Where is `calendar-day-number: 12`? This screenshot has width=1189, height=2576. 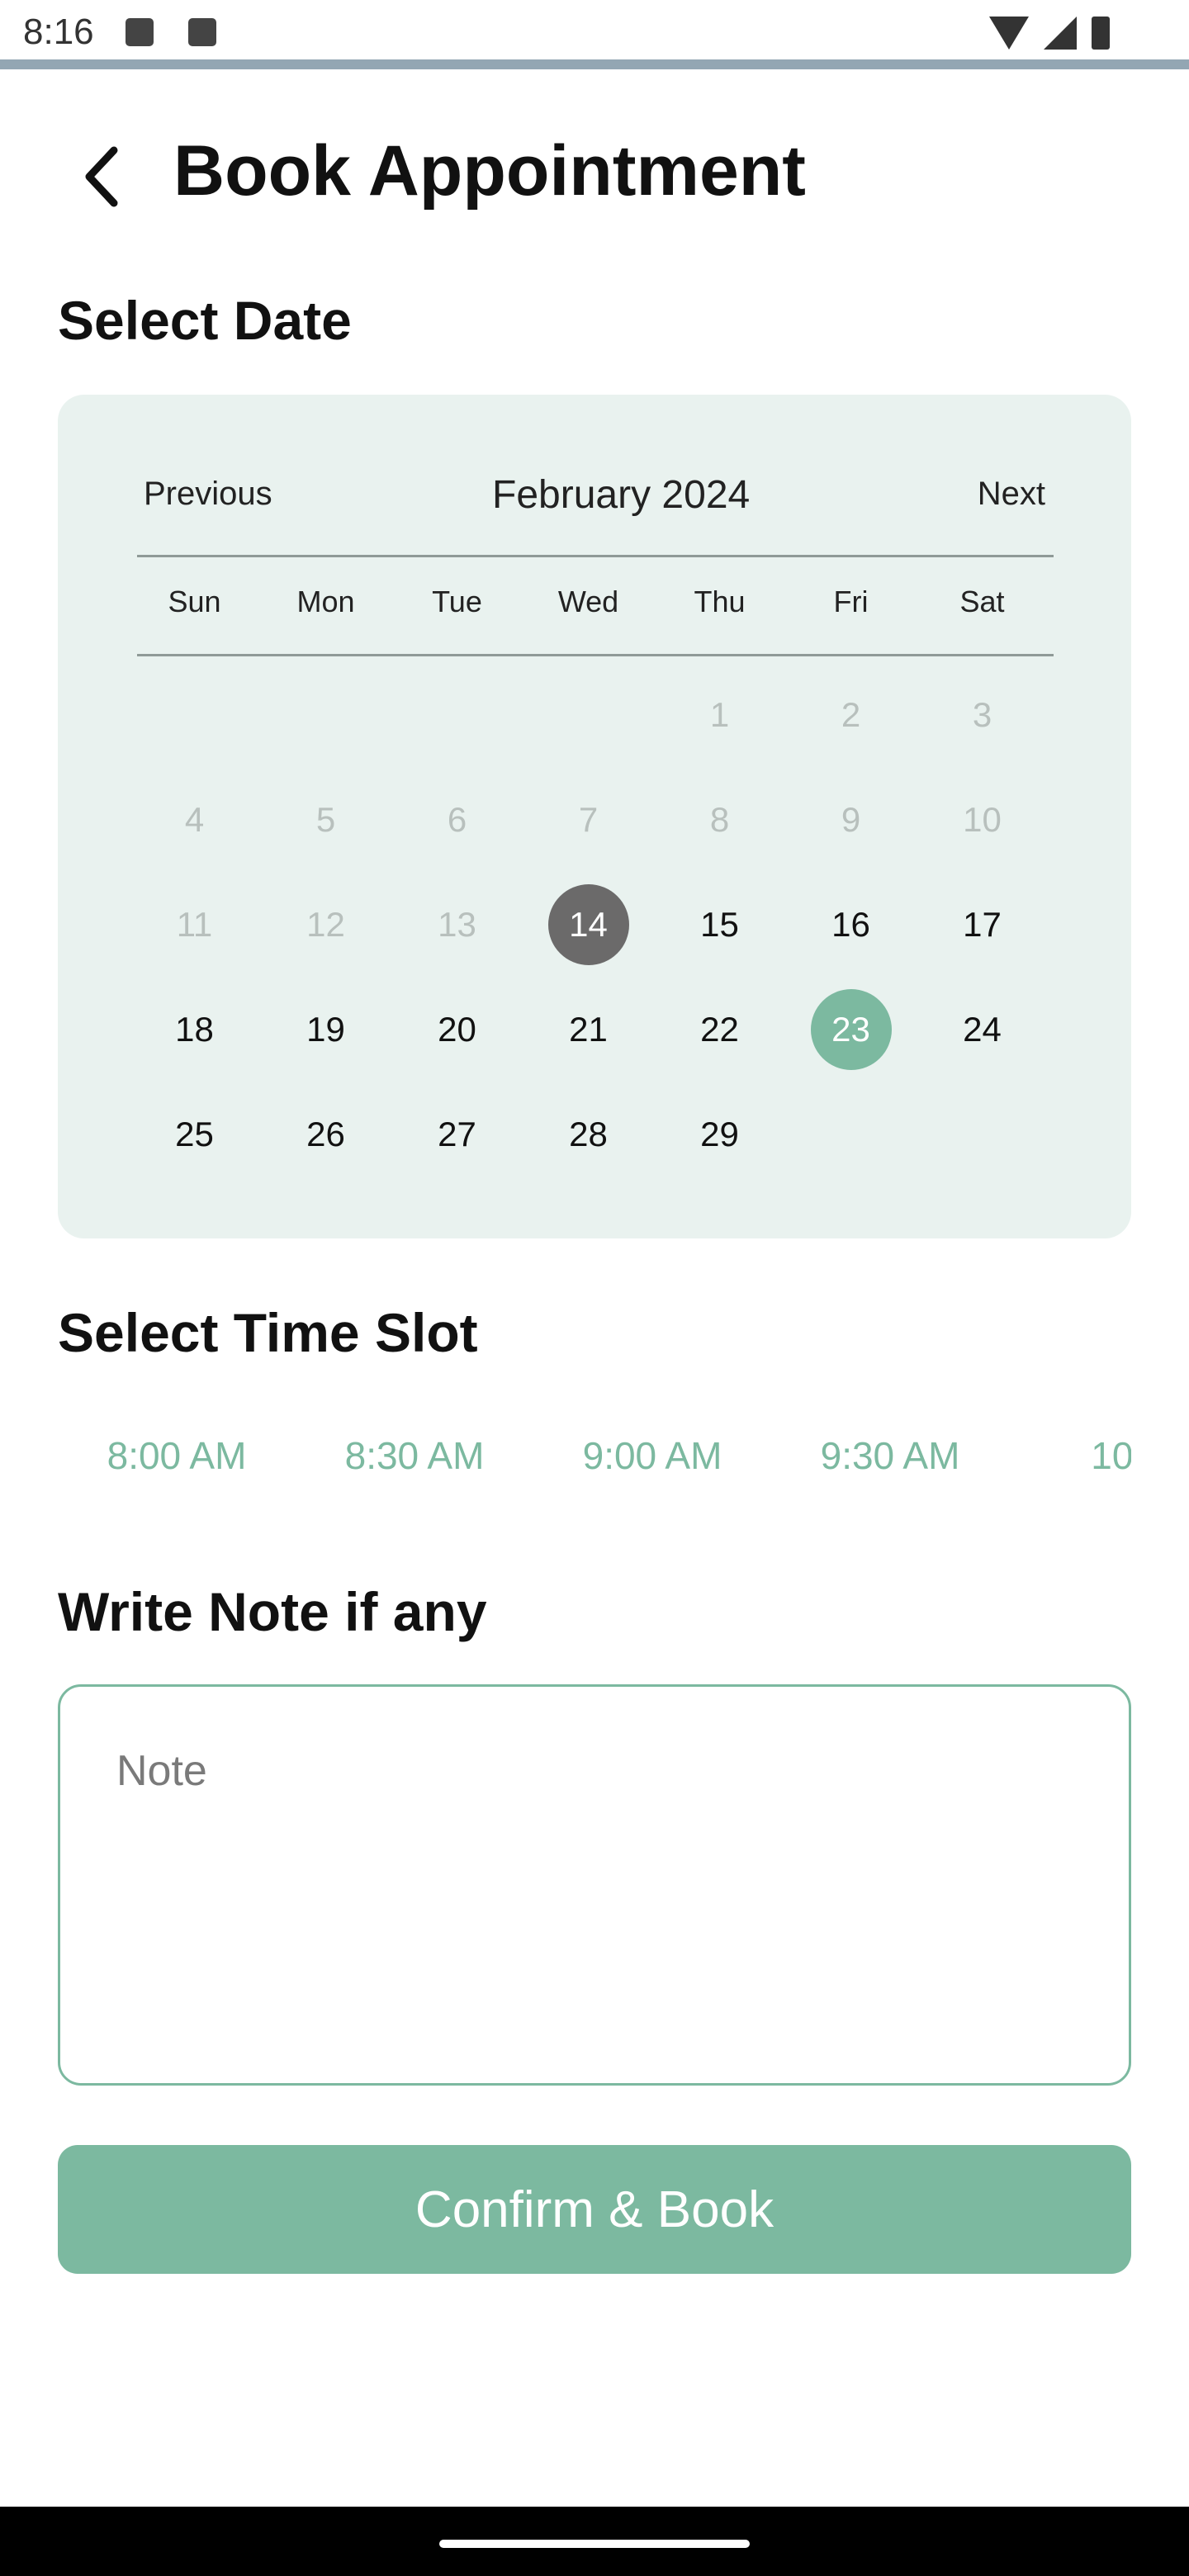 calendar-day-number: 12 is located at coordinates (325, 924).